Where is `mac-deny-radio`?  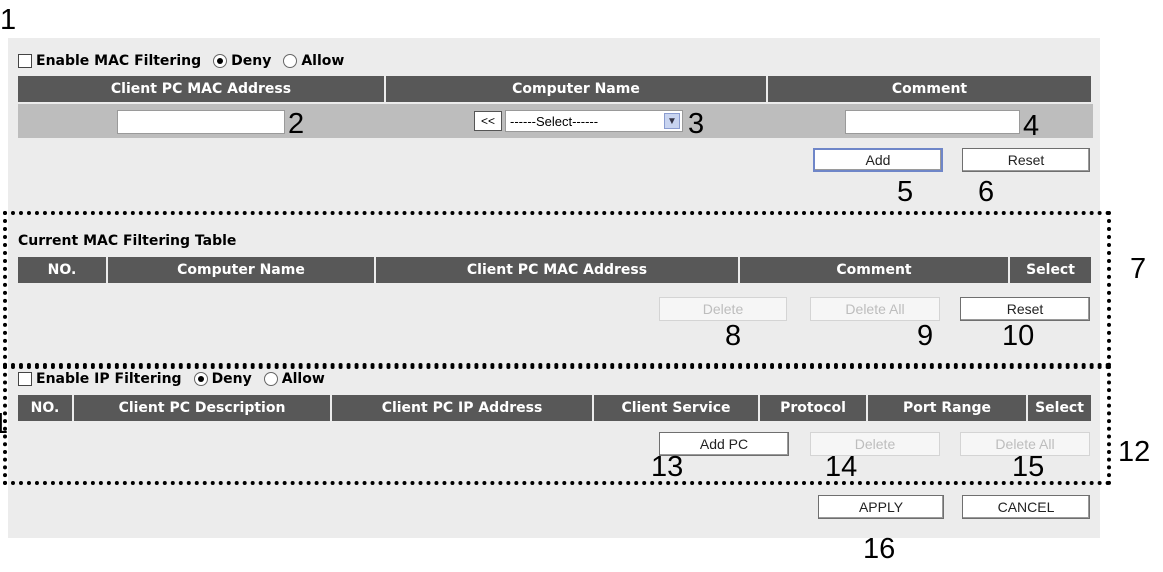 mac-deny-radio is located at coordinates (220, 61).